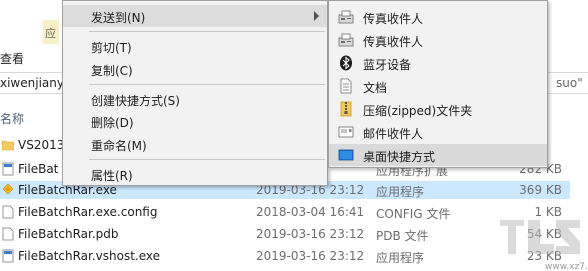 The image size is (588, 271). Describe the element at coordinates (38, 169) in the screenshot. I see `file-name: FileBat` at that location.